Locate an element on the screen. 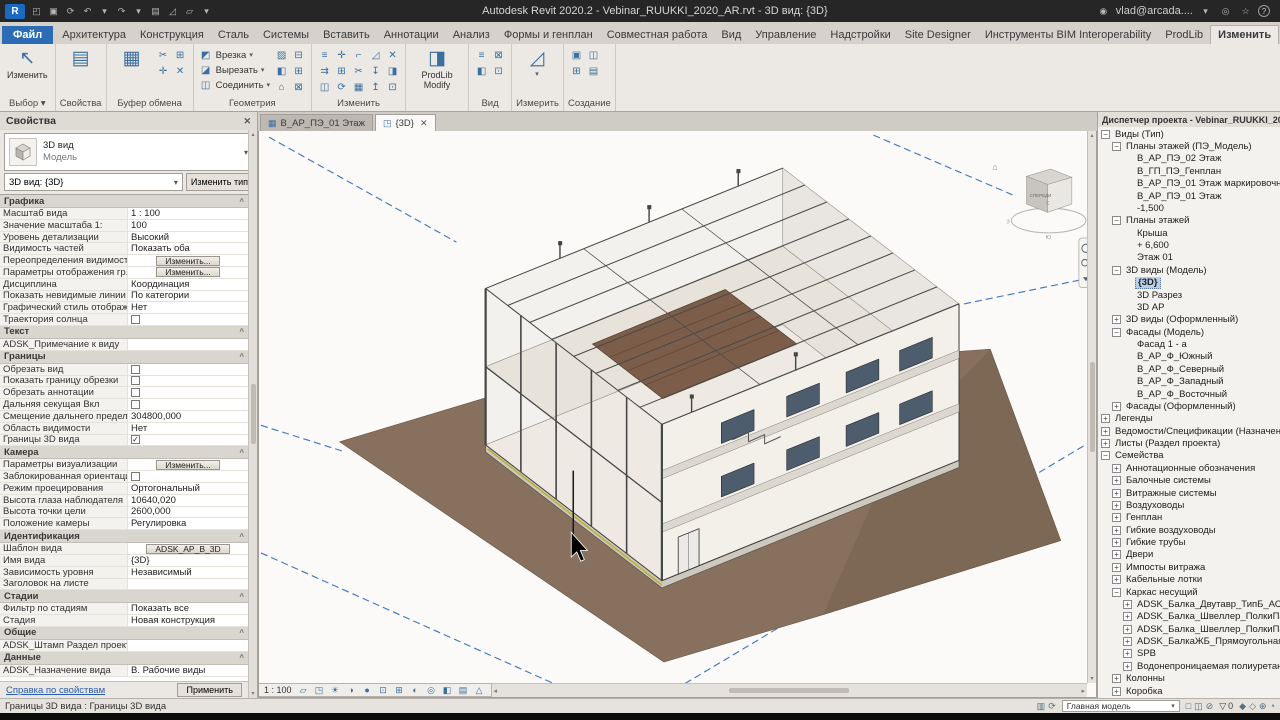 The width and height of the screenshot is (1280, 720). tree-item: В_ГП_ПЭ_Генплан is located at coordinates (1189, 171).